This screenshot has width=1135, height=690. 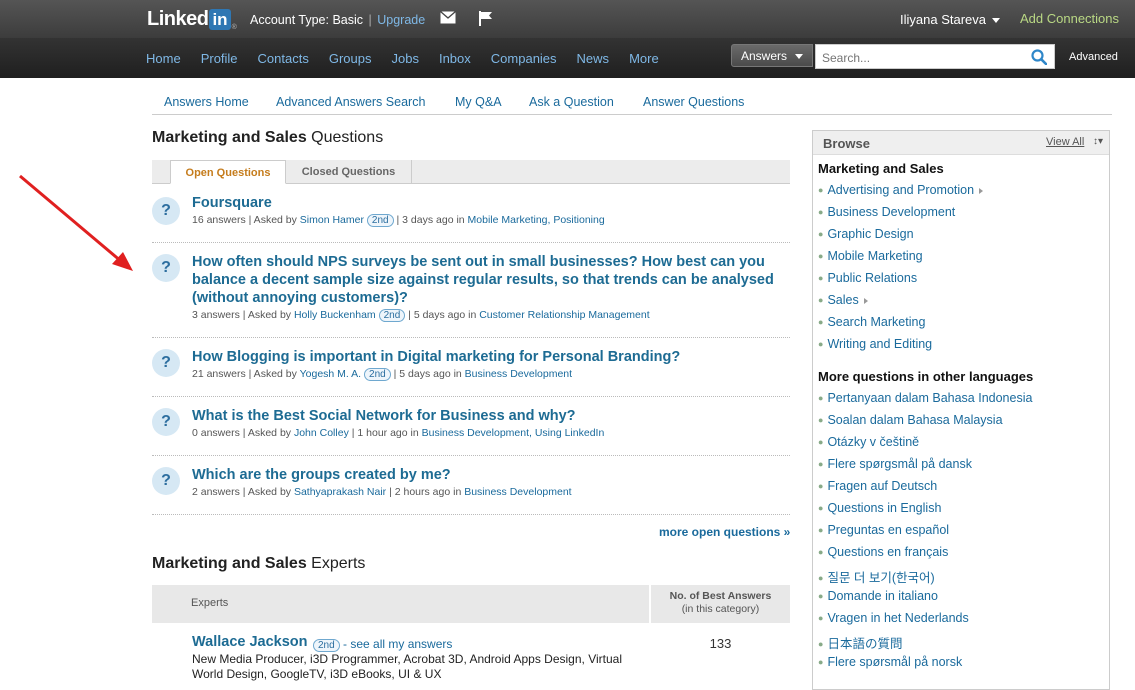 I want to click on language-item: ● Questions in English, so click(x=925, y=512).